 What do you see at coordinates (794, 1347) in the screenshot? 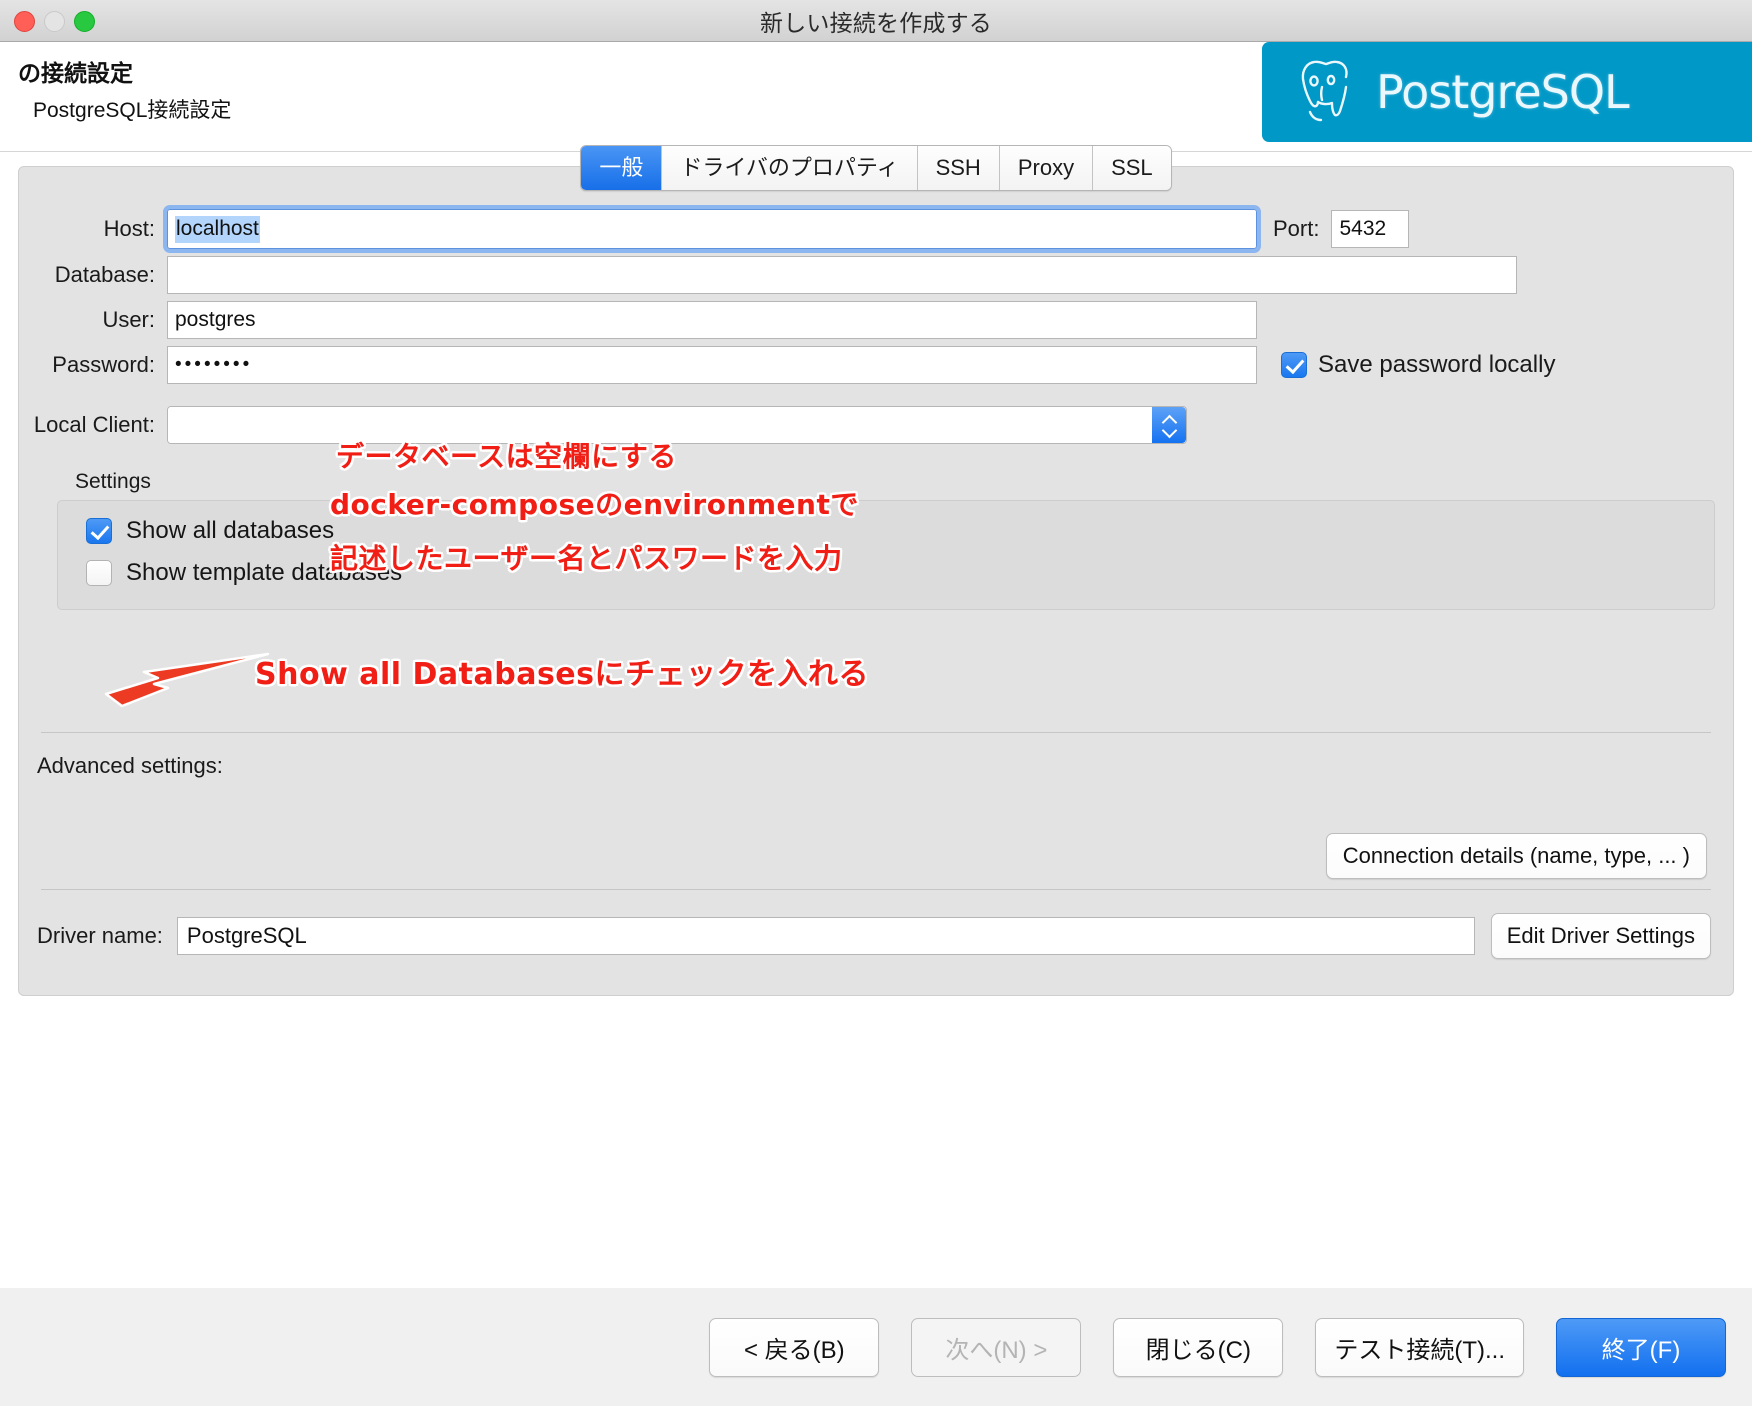
I see `back-button: < 戻る(B)` at bounding box center [794, 1347].